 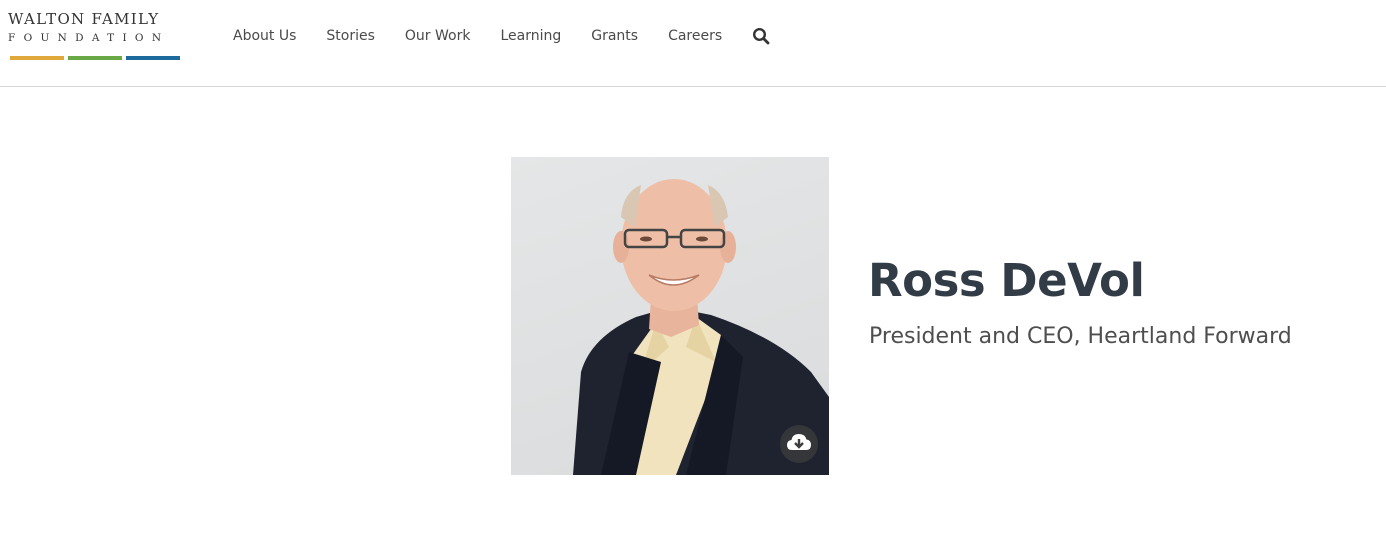 I want to click on walton-family-foundation-logo: WALTON FAMILY FOUNDATION, so click(x=96, y=37).